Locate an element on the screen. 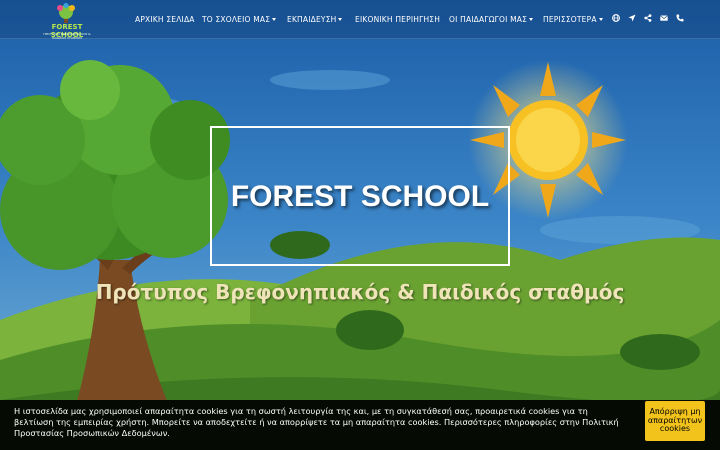  logo-tree-icon is located at coordinates (66, 13).